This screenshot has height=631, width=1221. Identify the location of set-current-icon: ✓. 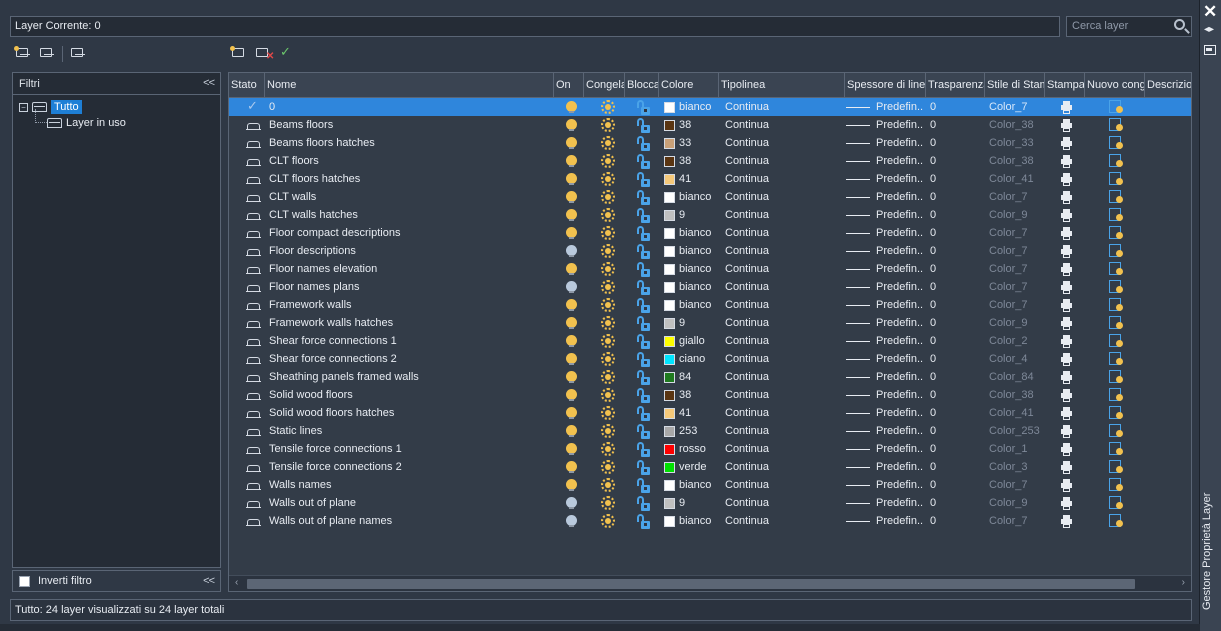
(287, 53).